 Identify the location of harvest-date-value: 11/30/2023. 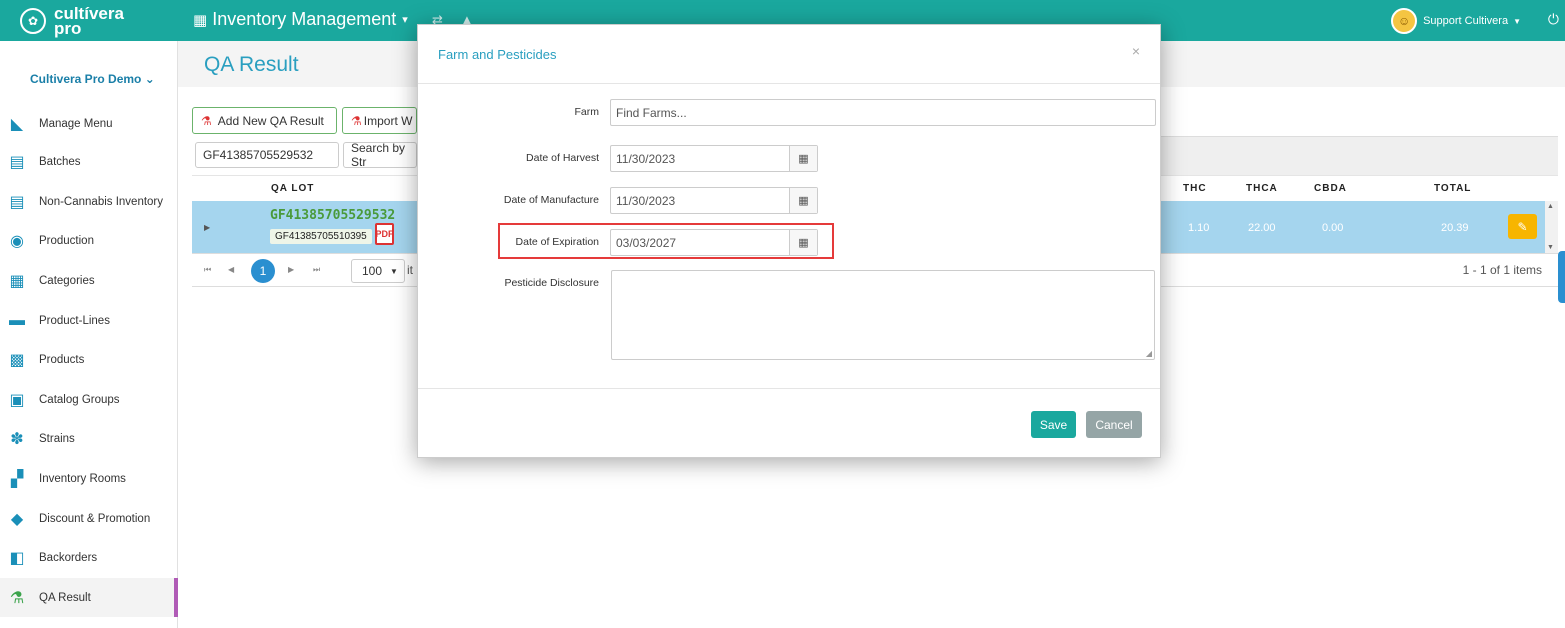
(646, 158).